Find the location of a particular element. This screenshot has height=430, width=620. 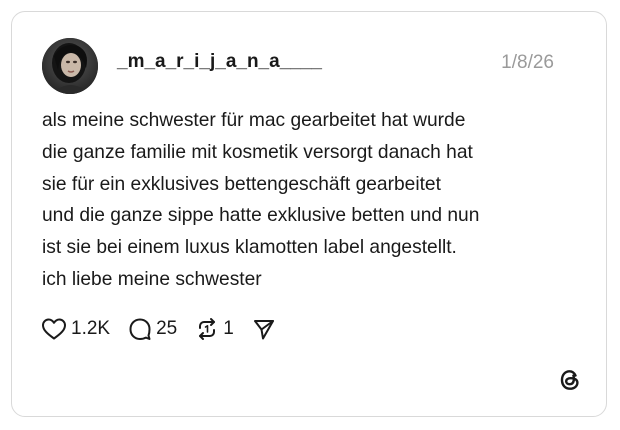

like-count: 1.2K is located at coordinates (91, 328).